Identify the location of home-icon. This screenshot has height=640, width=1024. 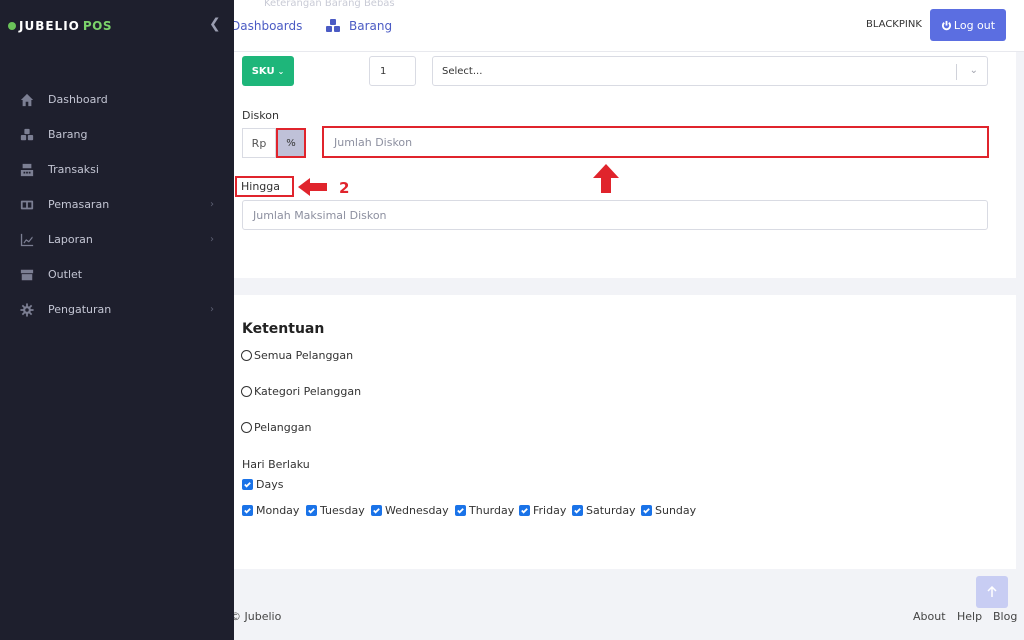
(27, 100).